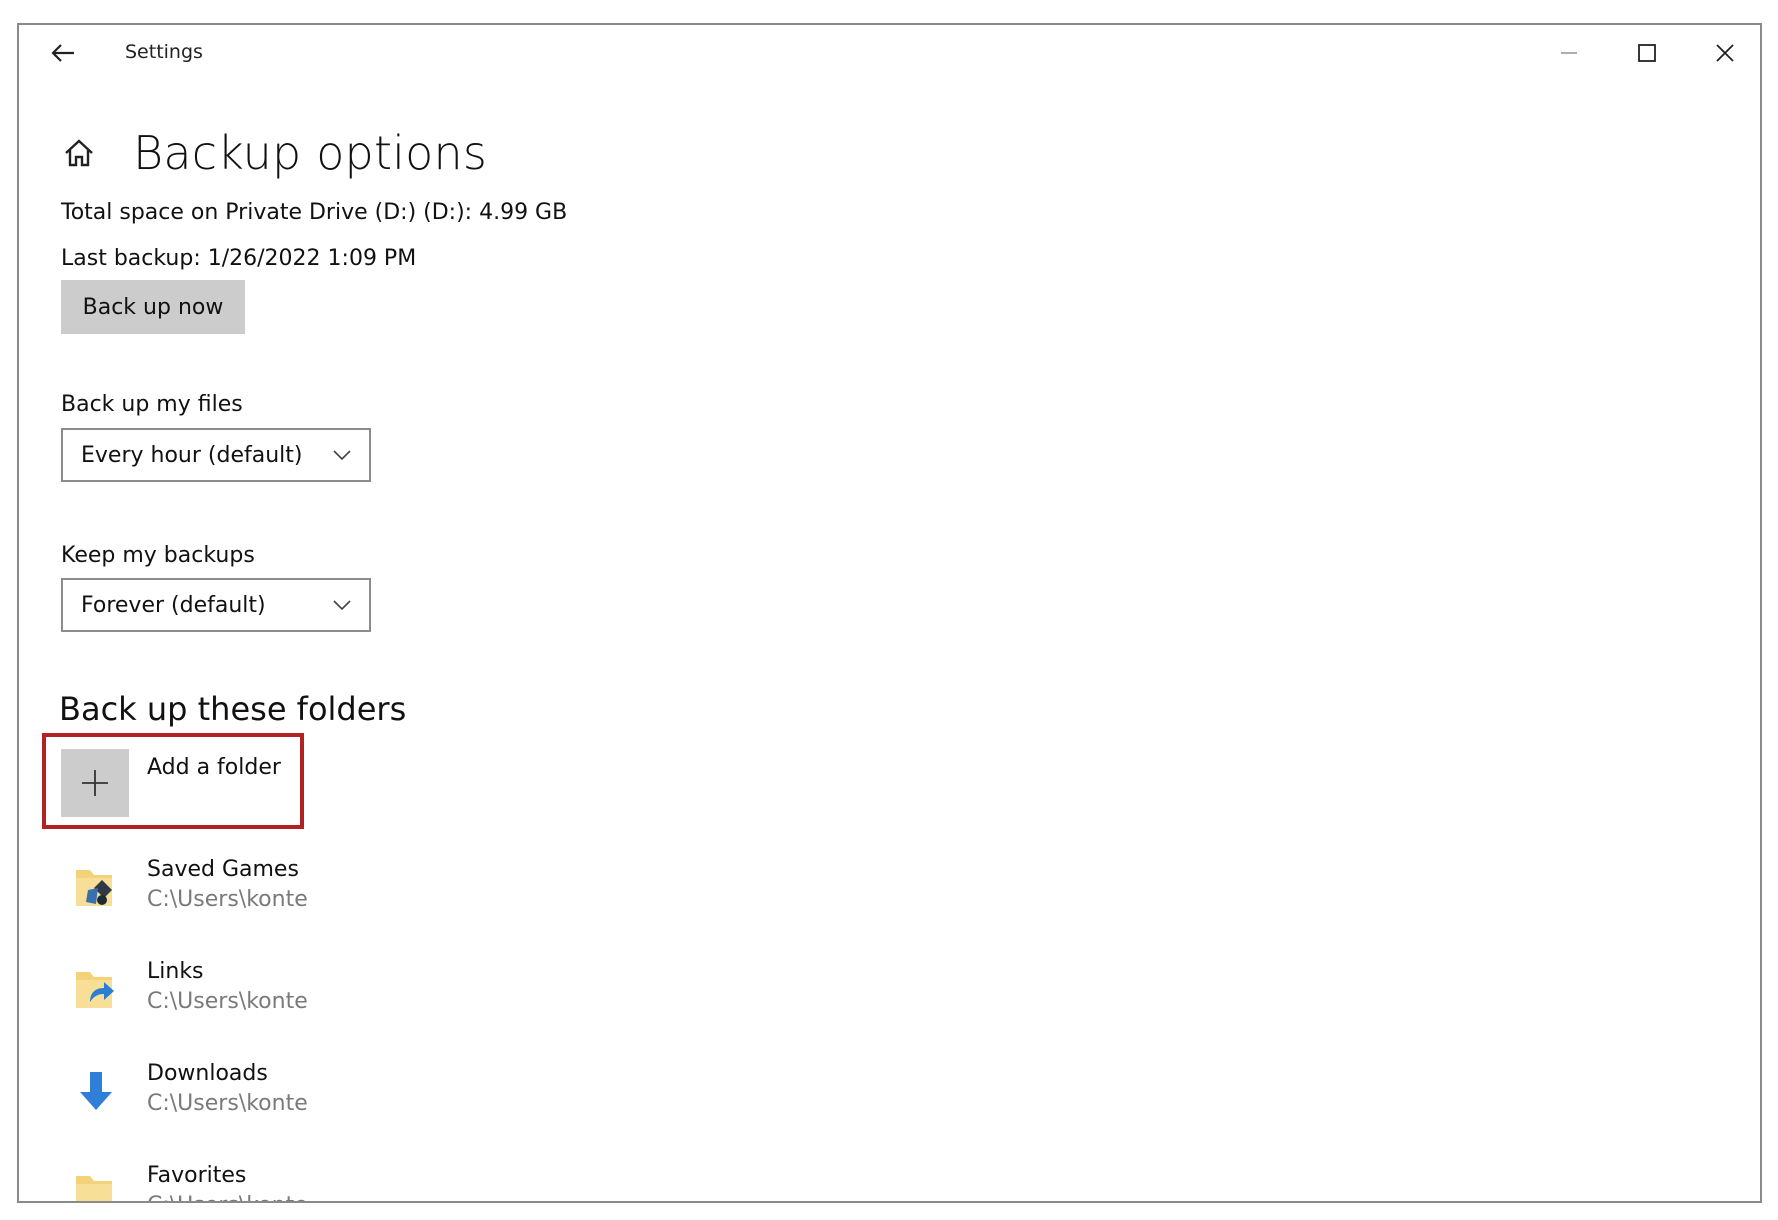  I want to click on plus-icon, so click(95, 783).